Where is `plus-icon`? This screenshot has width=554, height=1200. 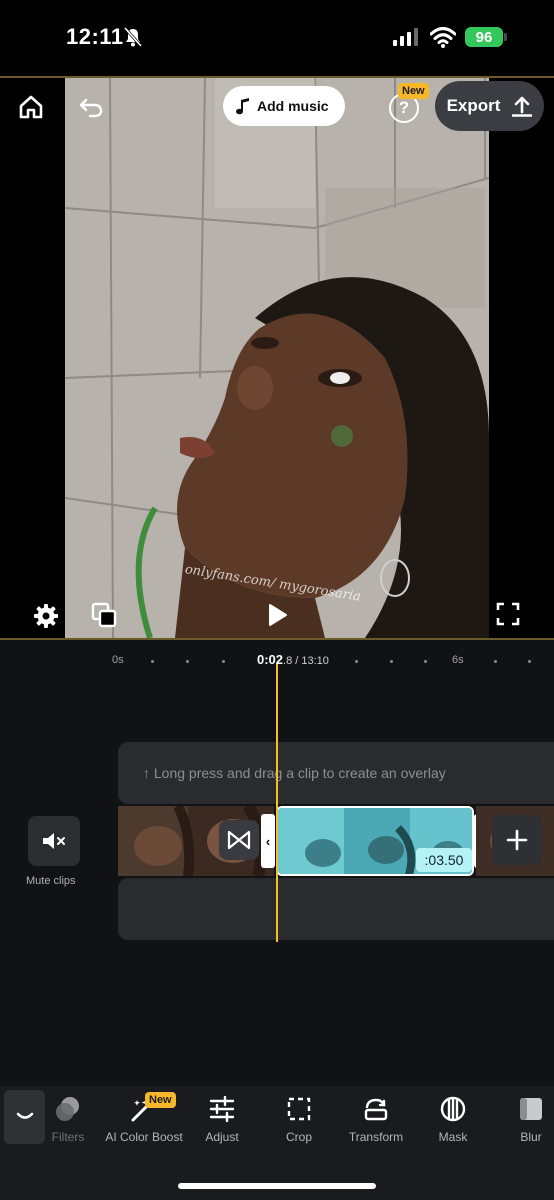
plus-icon is located at coordinates (517, 840).